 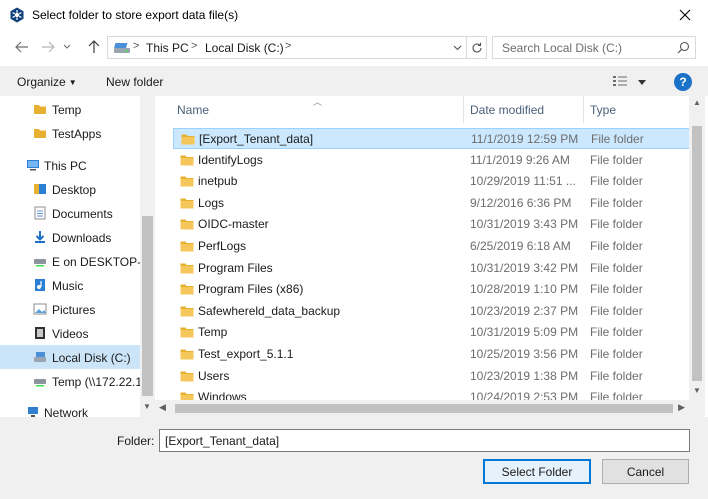 I want to click on scrollbar-corner, so click(x=697, y=408).